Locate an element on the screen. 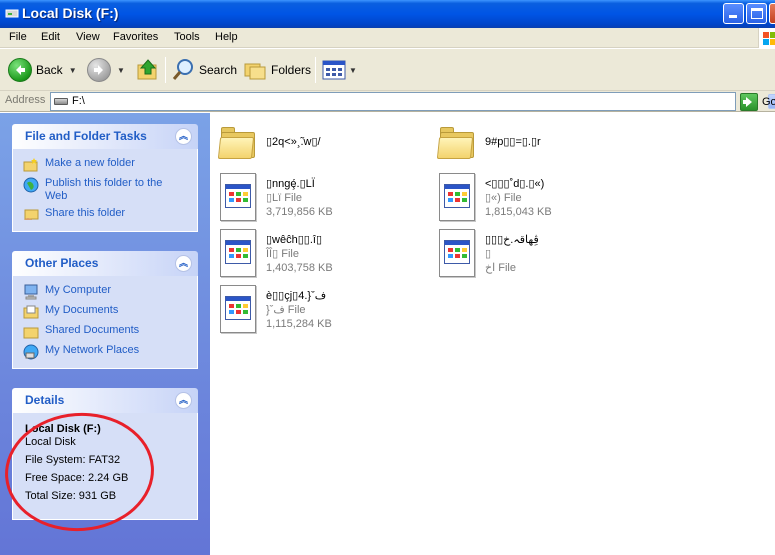 Image resolution: width=775 pixels, height=555 pixels. maximize-icon is located at coordinates (757, 13).